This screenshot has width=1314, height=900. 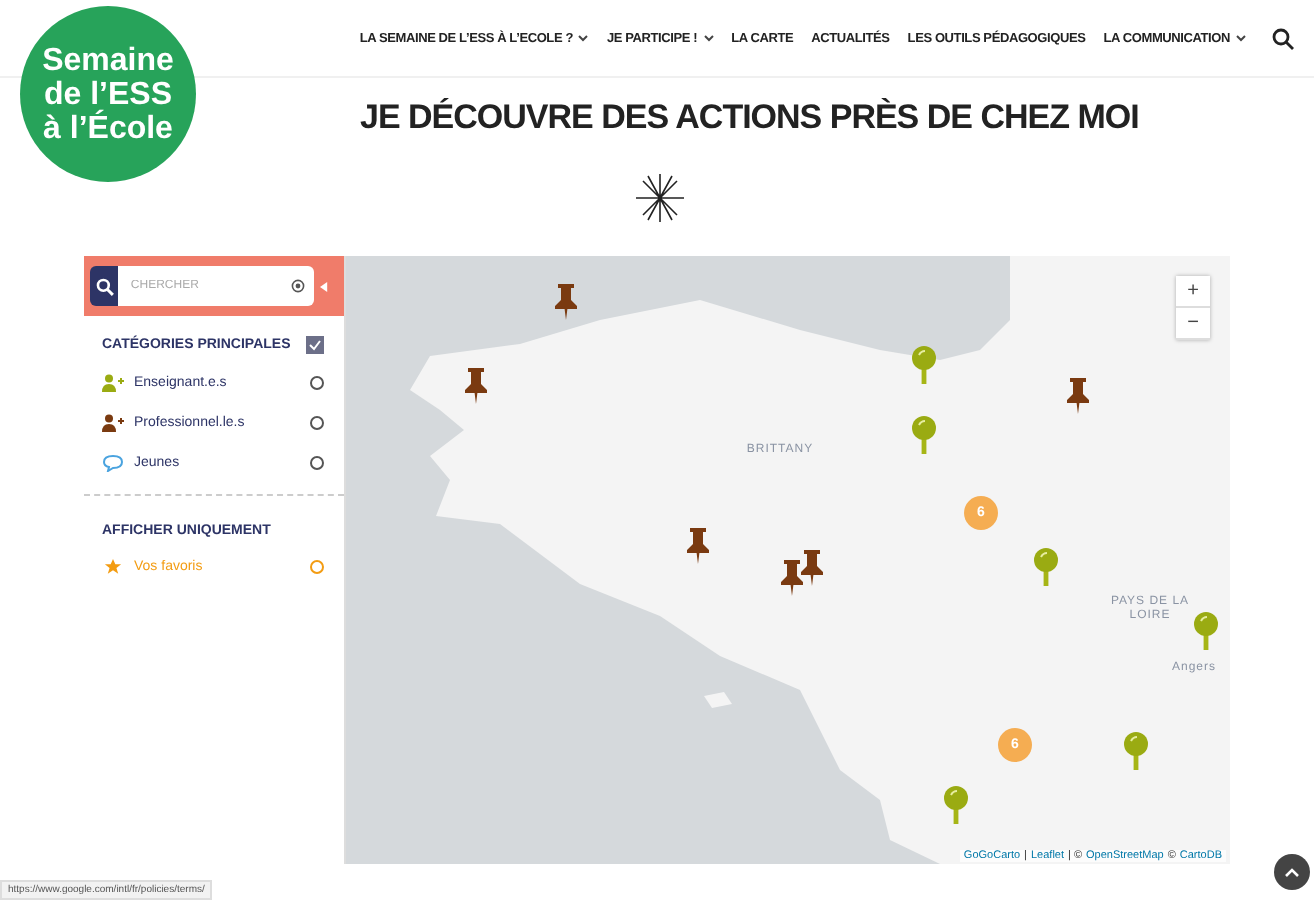 What do you see at coordinates (750, 118) in the screenshot?
I see `page-title: JE DÉCOUVRE DES ACTIONS PRÈS DE CHEZ MOI` at bounding box center [750, 118].